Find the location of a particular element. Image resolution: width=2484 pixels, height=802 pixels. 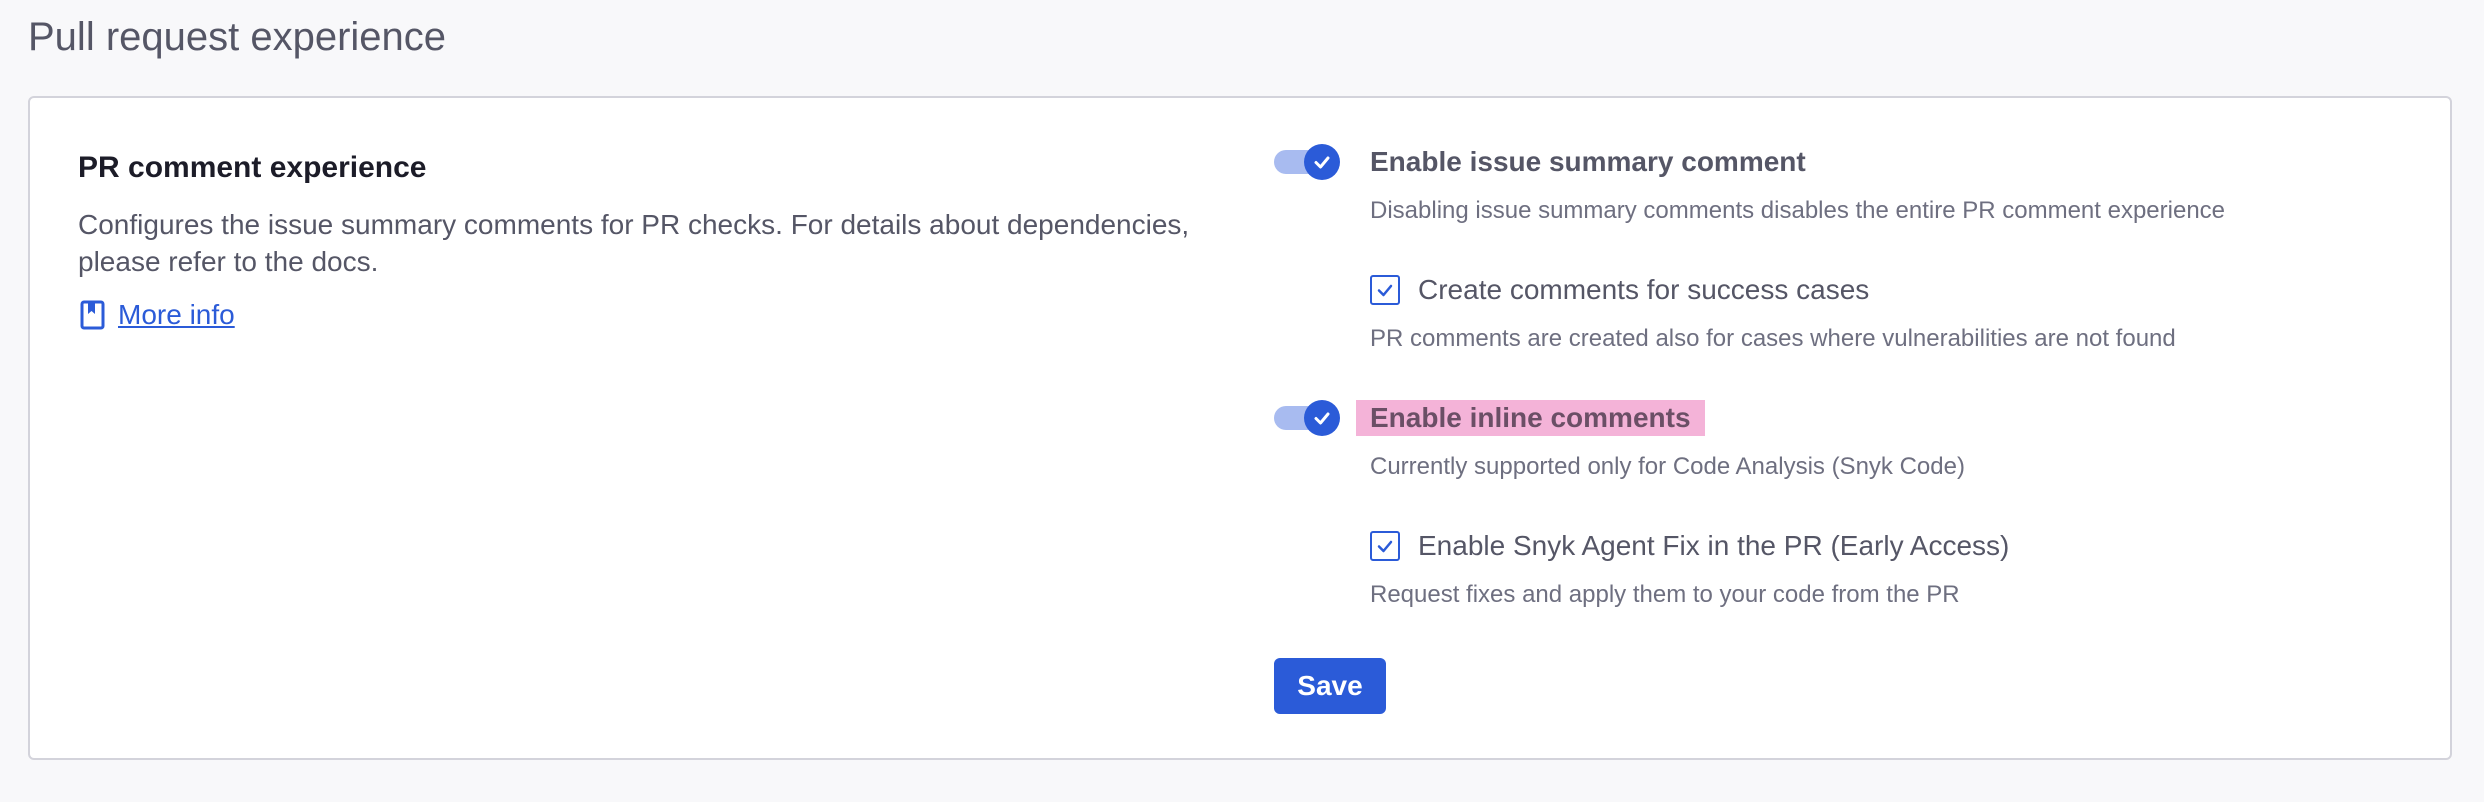

success-cases-label: Create comments for success cases is located at coordinates (1644, 289).